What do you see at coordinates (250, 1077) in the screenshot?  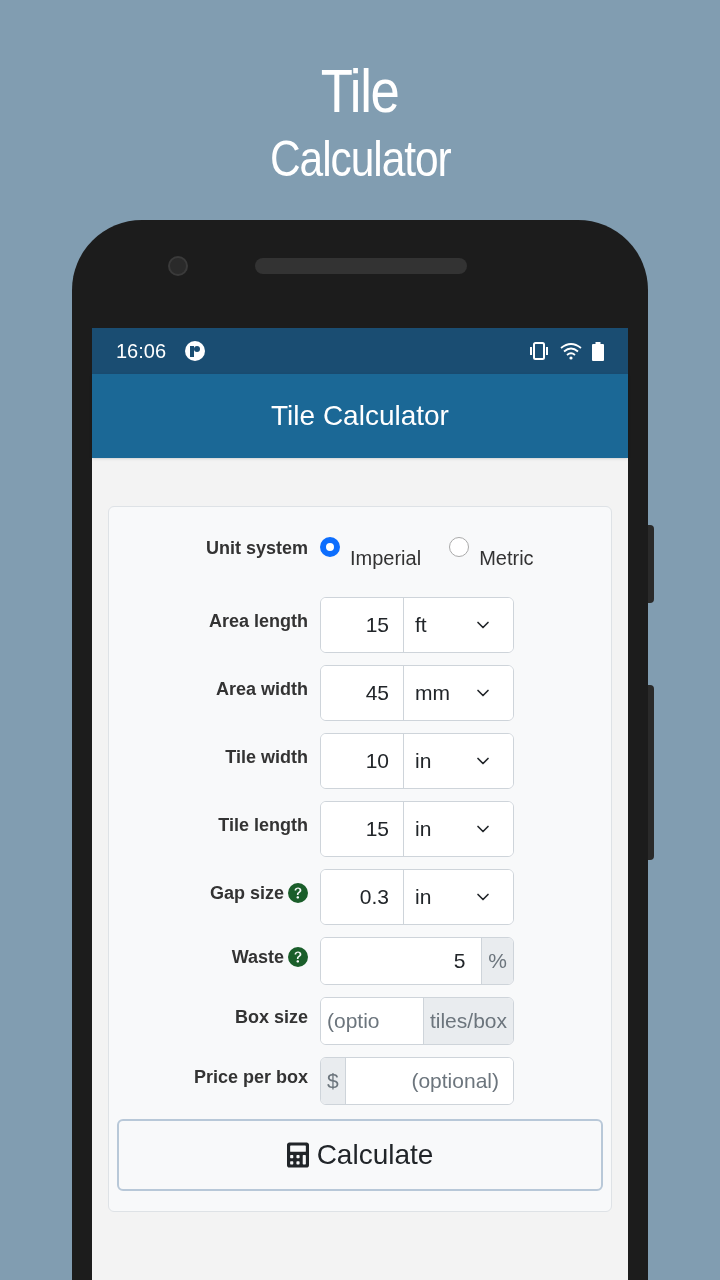 I see `field-label: Price per box` at bounding box center [250, 1077].